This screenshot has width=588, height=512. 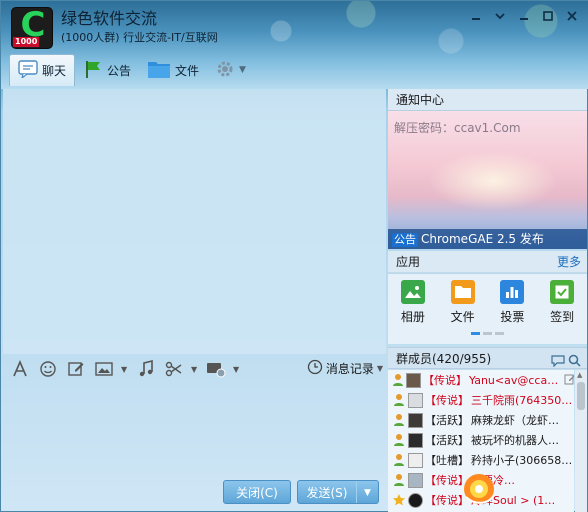 What do you see at coordinates (412, 317) in the screenshot?
I see `app-label: 相册` at bounding box center [412, 317].